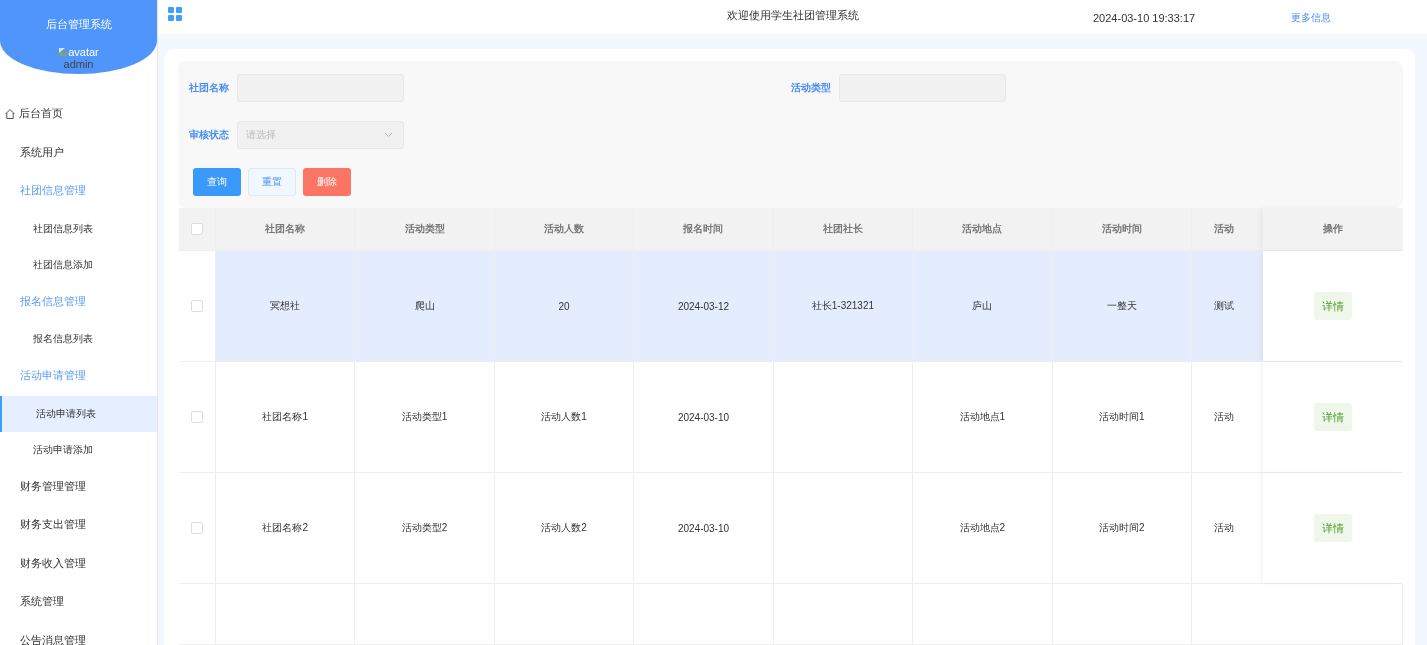  Describe the element at coordinates (1333, 229) in the screenshot. I see `column-header: 操作` at that location.